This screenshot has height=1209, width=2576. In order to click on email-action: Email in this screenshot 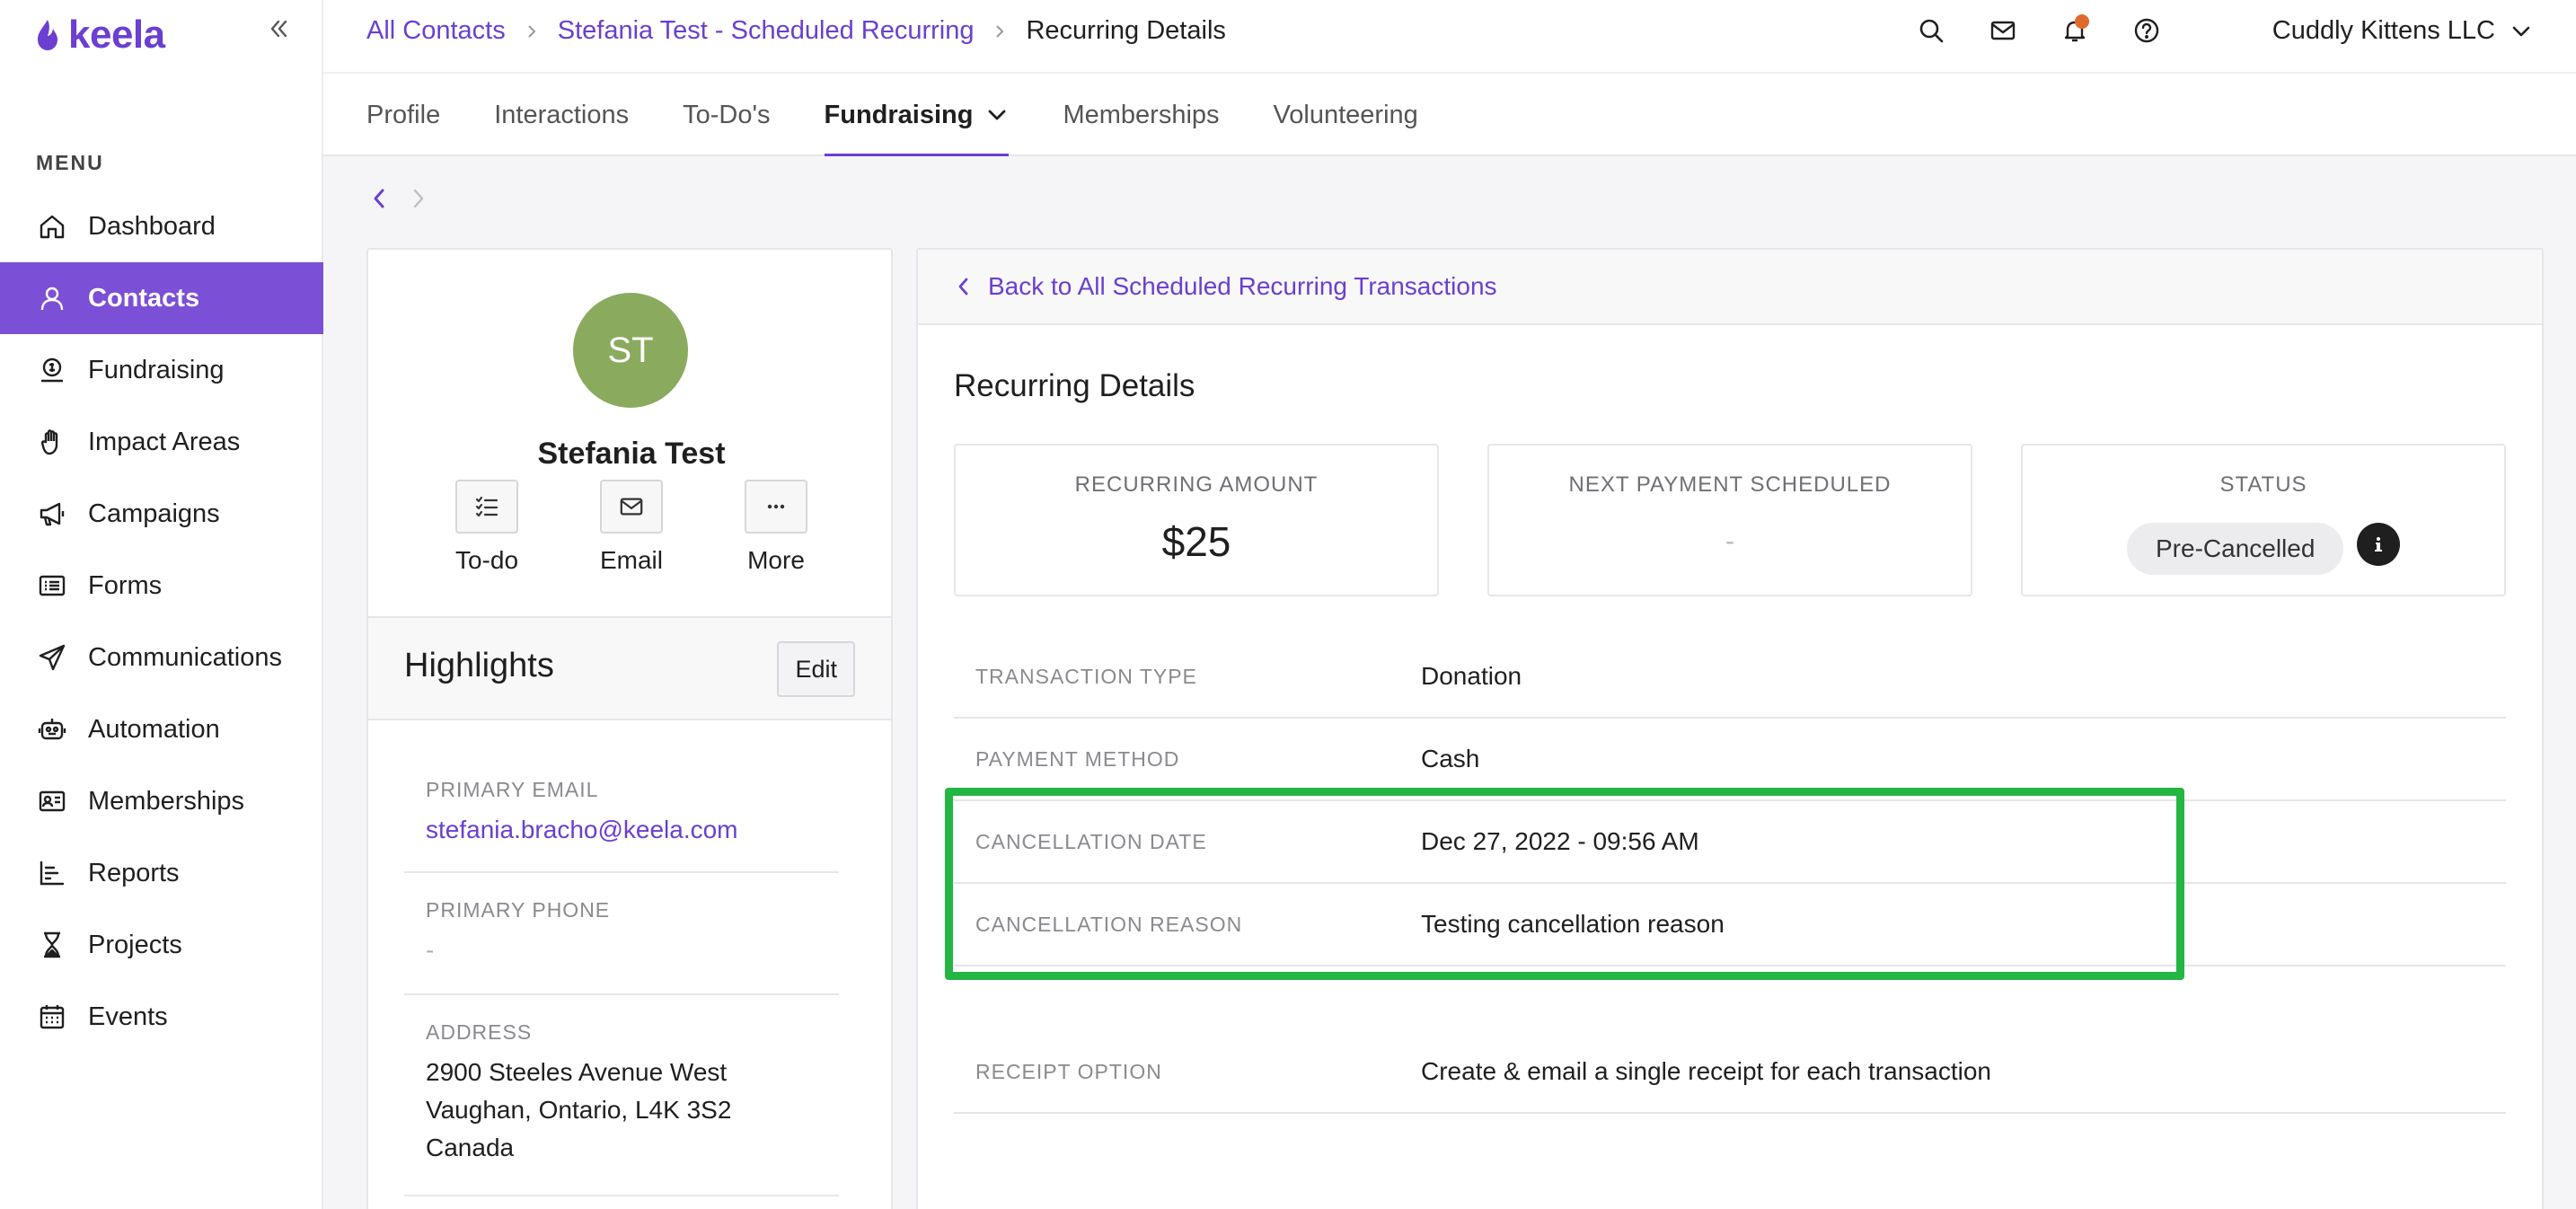, I will do `click(631, 528)`.